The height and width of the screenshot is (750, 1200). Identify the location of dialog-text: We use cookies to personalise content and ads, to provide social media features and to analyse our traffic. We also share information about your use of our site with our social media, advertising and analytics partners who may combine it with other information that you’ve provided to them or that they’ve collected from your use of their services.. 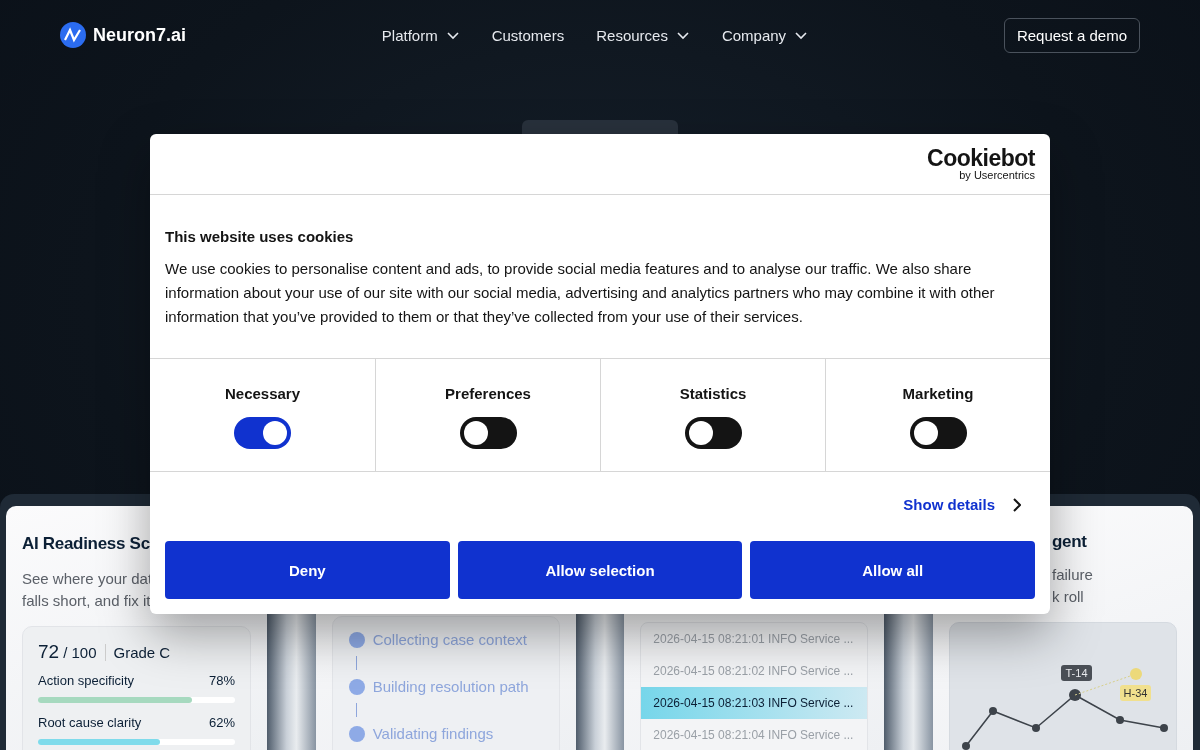
(580, 293).